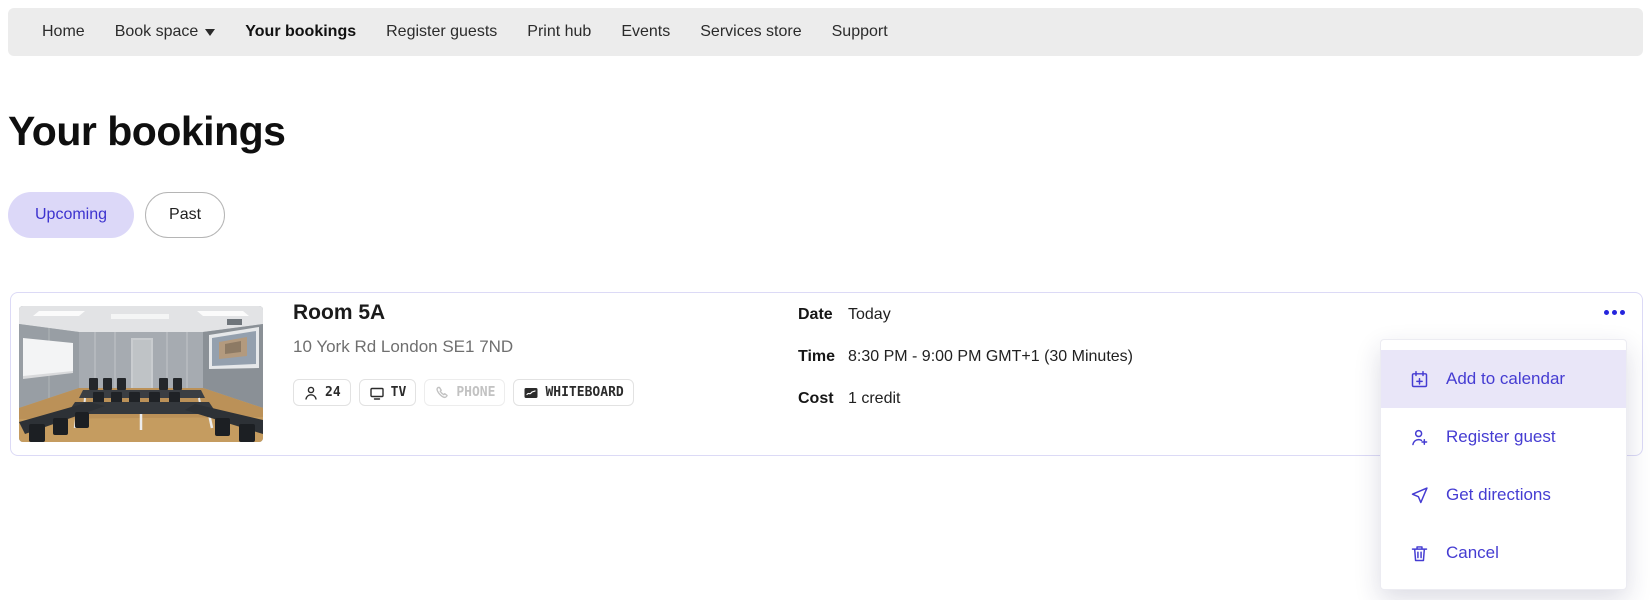  Describe the element at coordinates (476, 392) in the screenshot. I see `badge-label: PHONE` at that location.